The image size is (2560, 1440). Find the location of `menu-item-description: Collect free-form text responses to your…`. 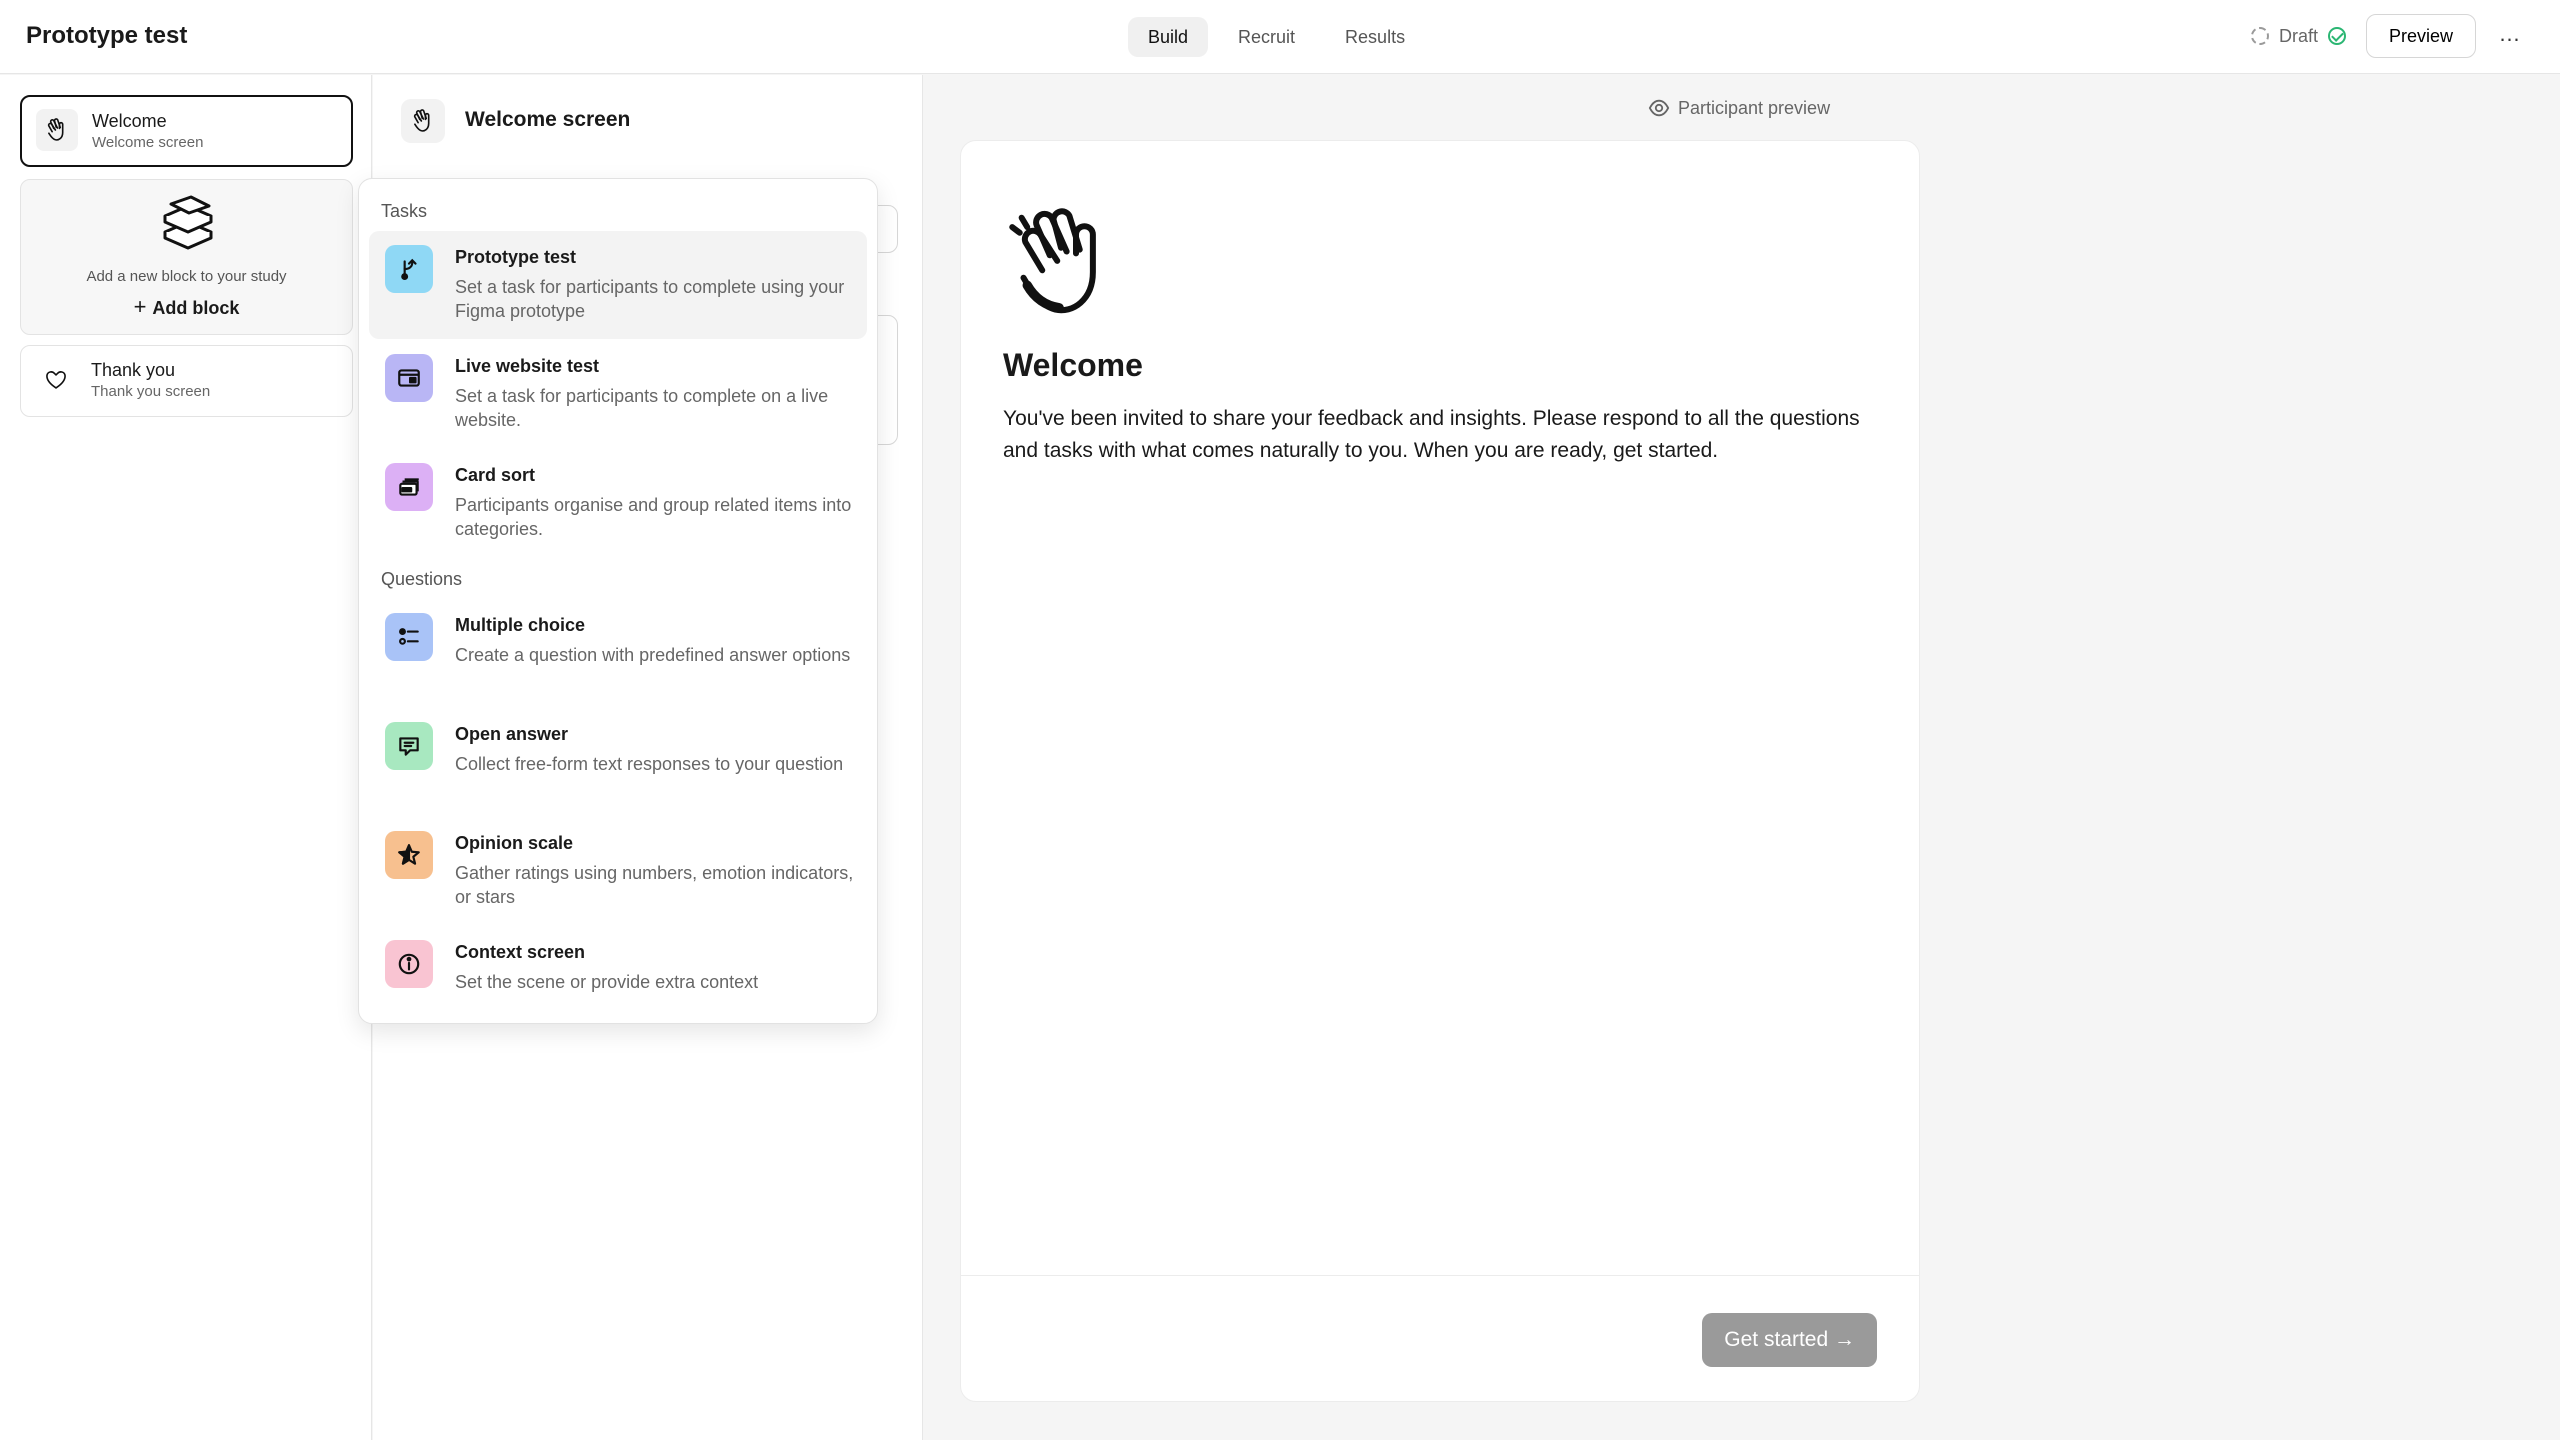

menu-item-description: Collect free-form text responses to your… is located at coordinates (649, 764).